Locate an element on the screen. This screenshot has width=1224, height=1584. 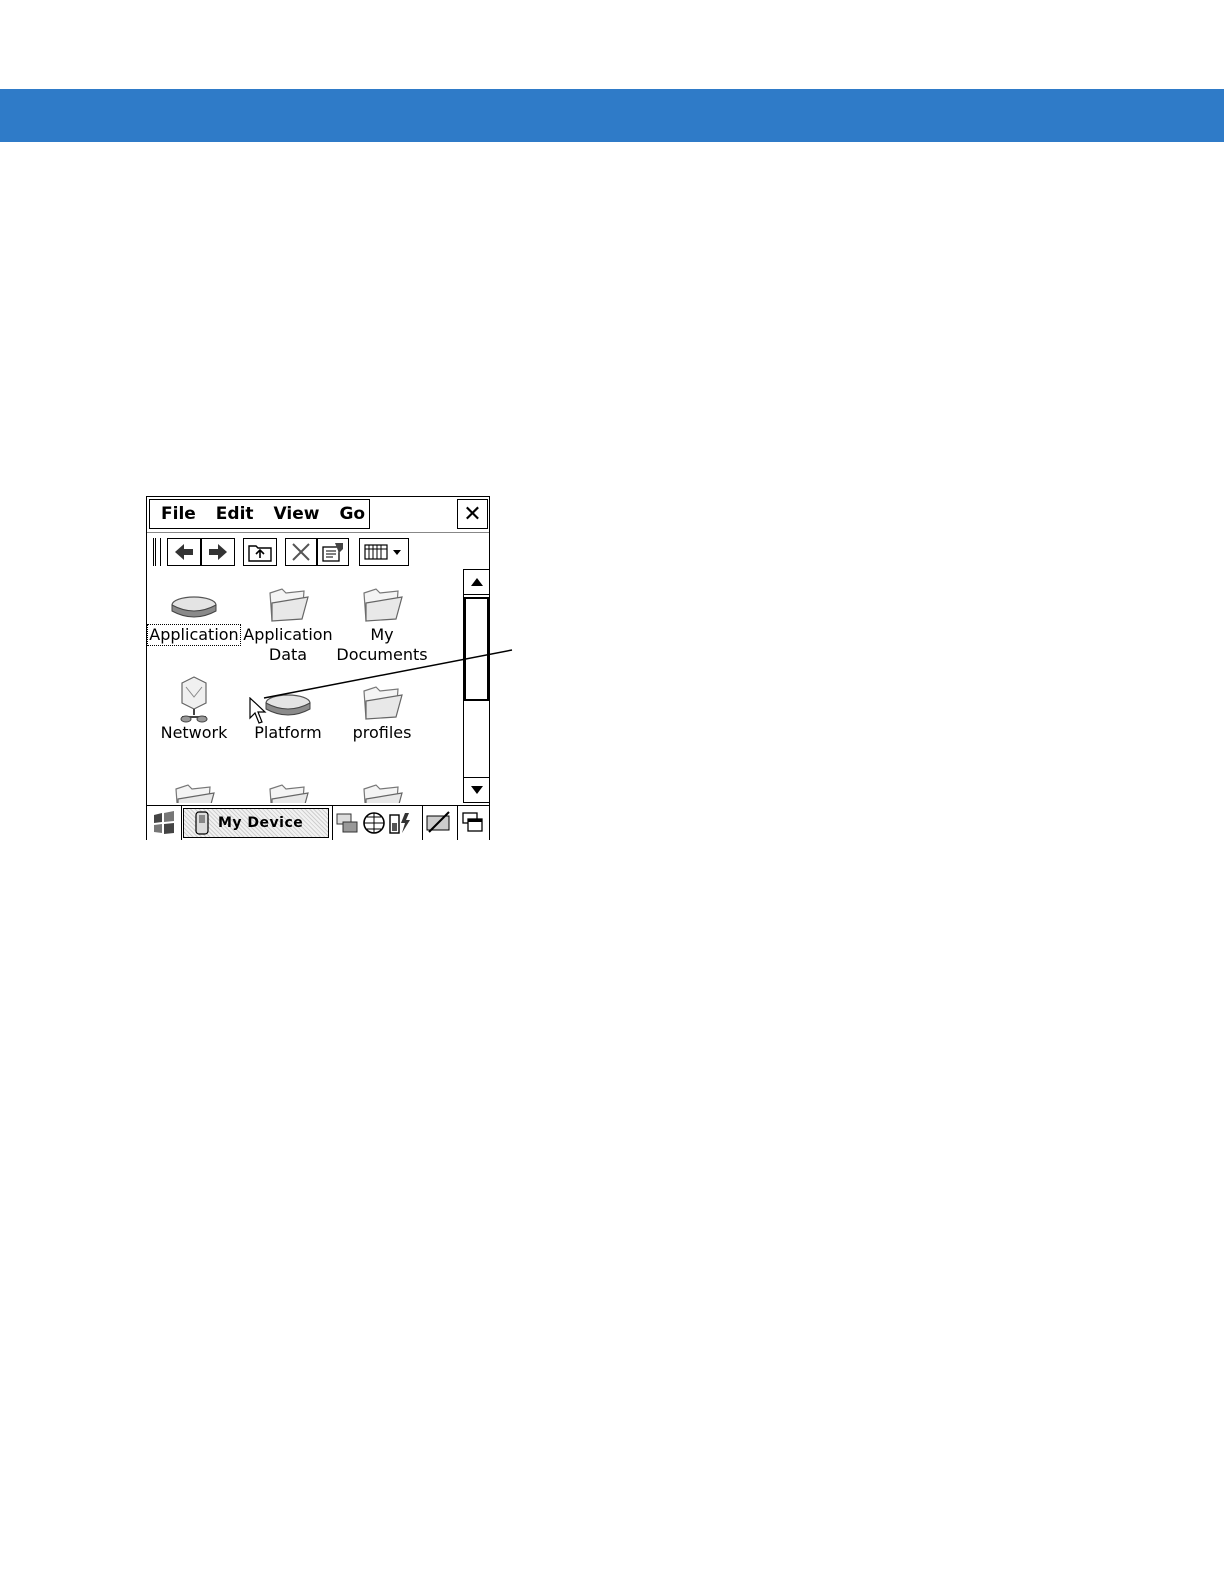
view-mode-icon is located at coordinates (382, 552).